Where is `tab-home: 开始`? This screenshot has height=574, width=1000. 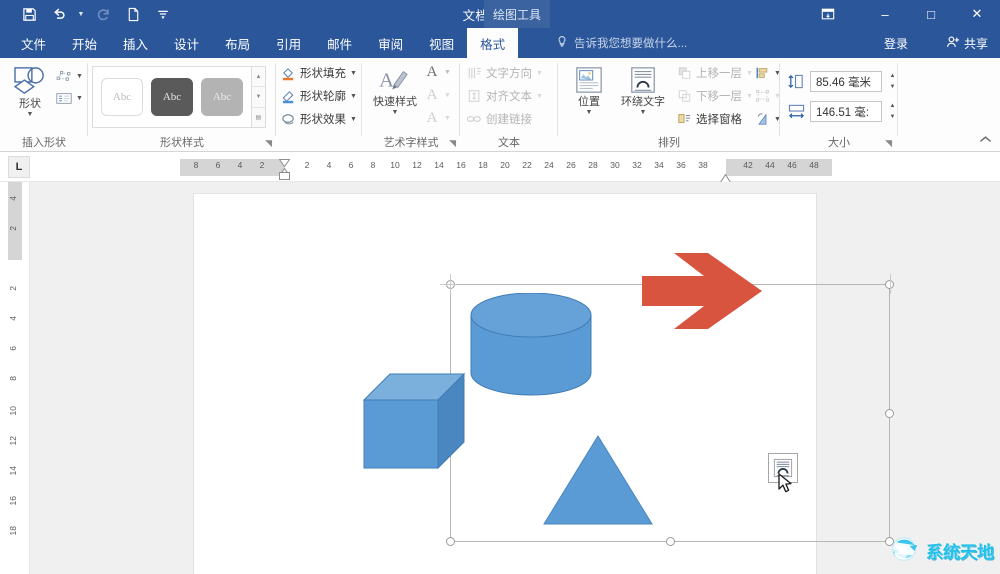 tab-home: 开始 is located at coordinates (84, 43).